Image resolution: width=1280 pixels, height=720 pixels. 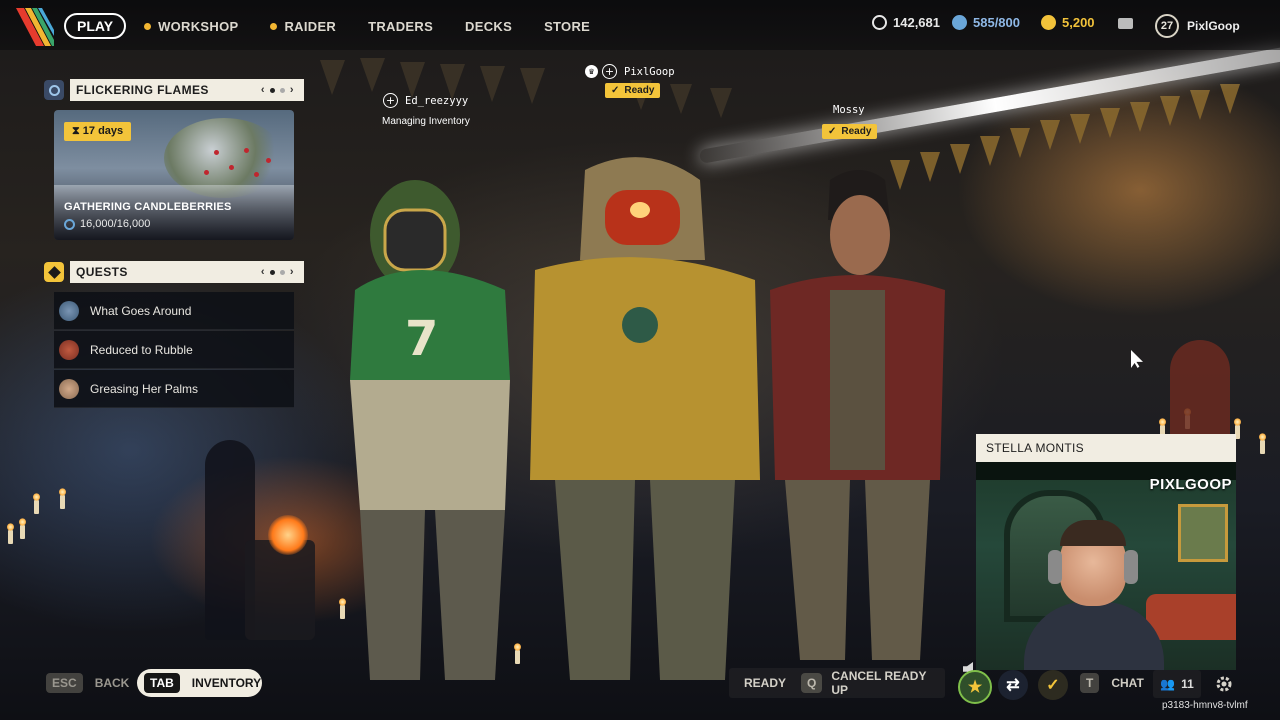 What do you see at coordinates (310, 26) in the screenshot?
I see `nav-raider-label: RAIDER` at bounding box center [310, 26].